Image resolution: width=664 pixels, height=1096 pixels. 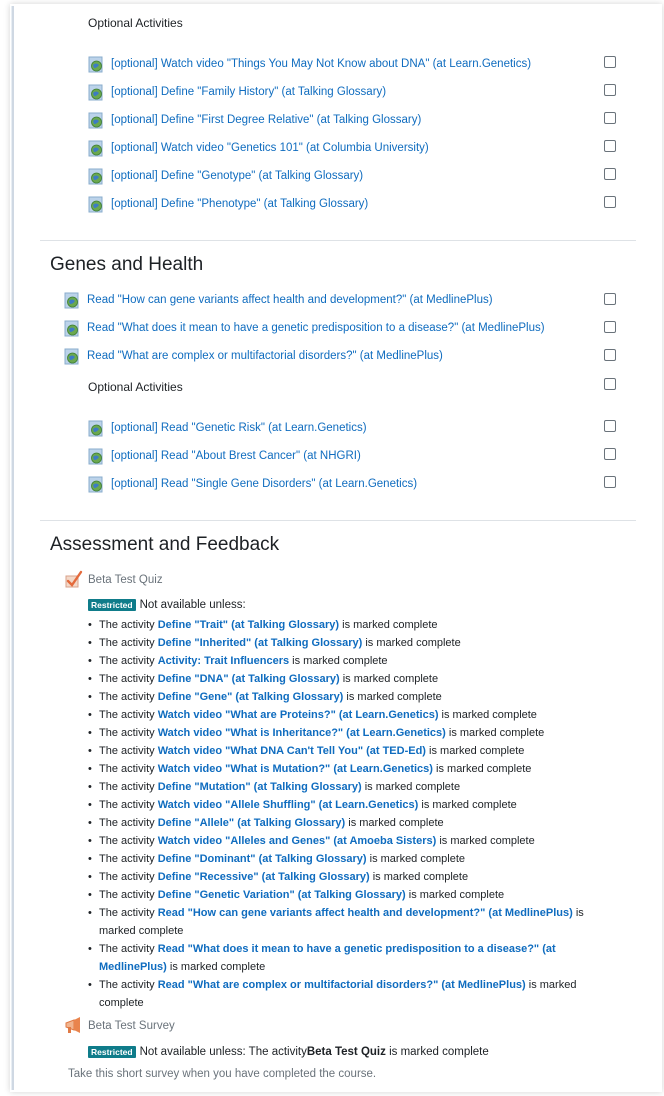 What do you see at coordinates (262, 859) in the screenshot?
I see `condition-activity-link: Define "Dominant" (at Talking Glossary)` at bounding box center [262, 859].